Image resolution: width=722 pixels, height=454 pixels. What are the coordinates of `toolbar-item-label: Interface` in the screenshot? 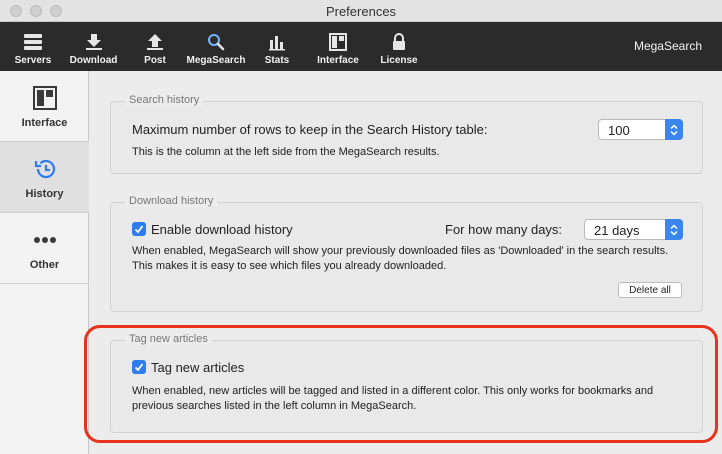 It's located at (338, 60).